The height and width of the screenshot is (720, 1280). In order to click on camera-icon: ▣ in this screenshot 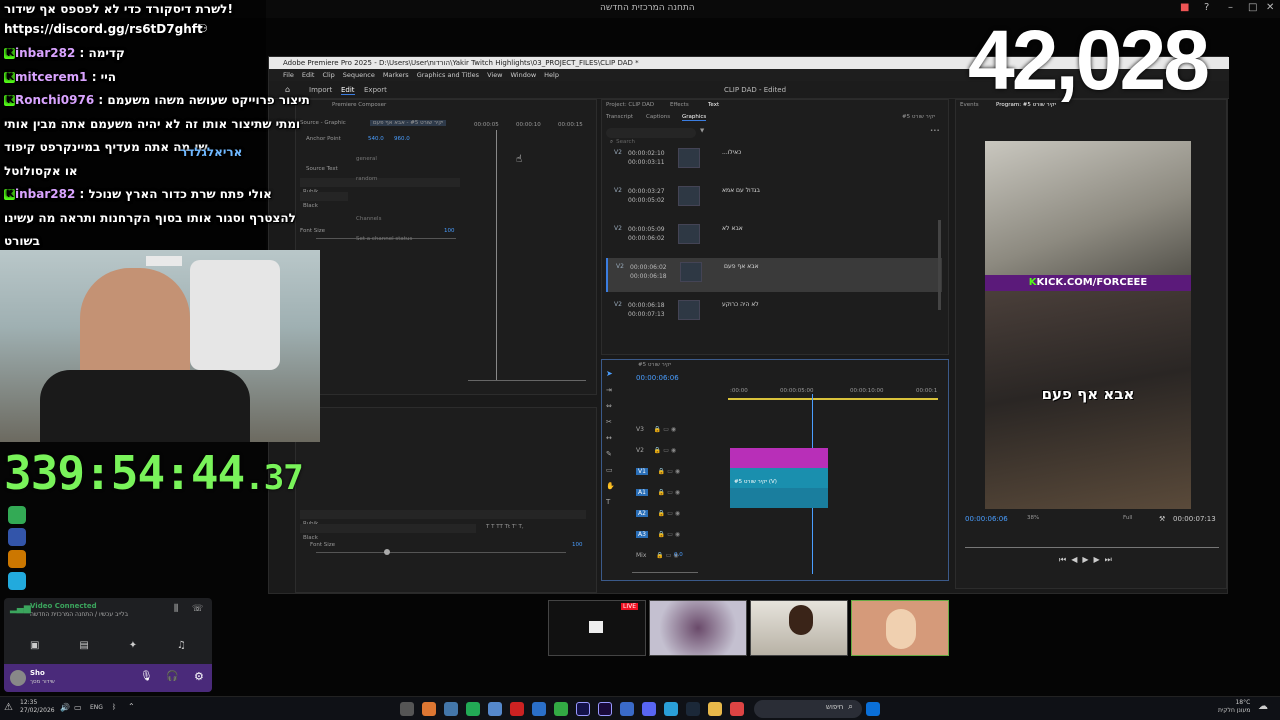, I will do `click(34, 649)`.